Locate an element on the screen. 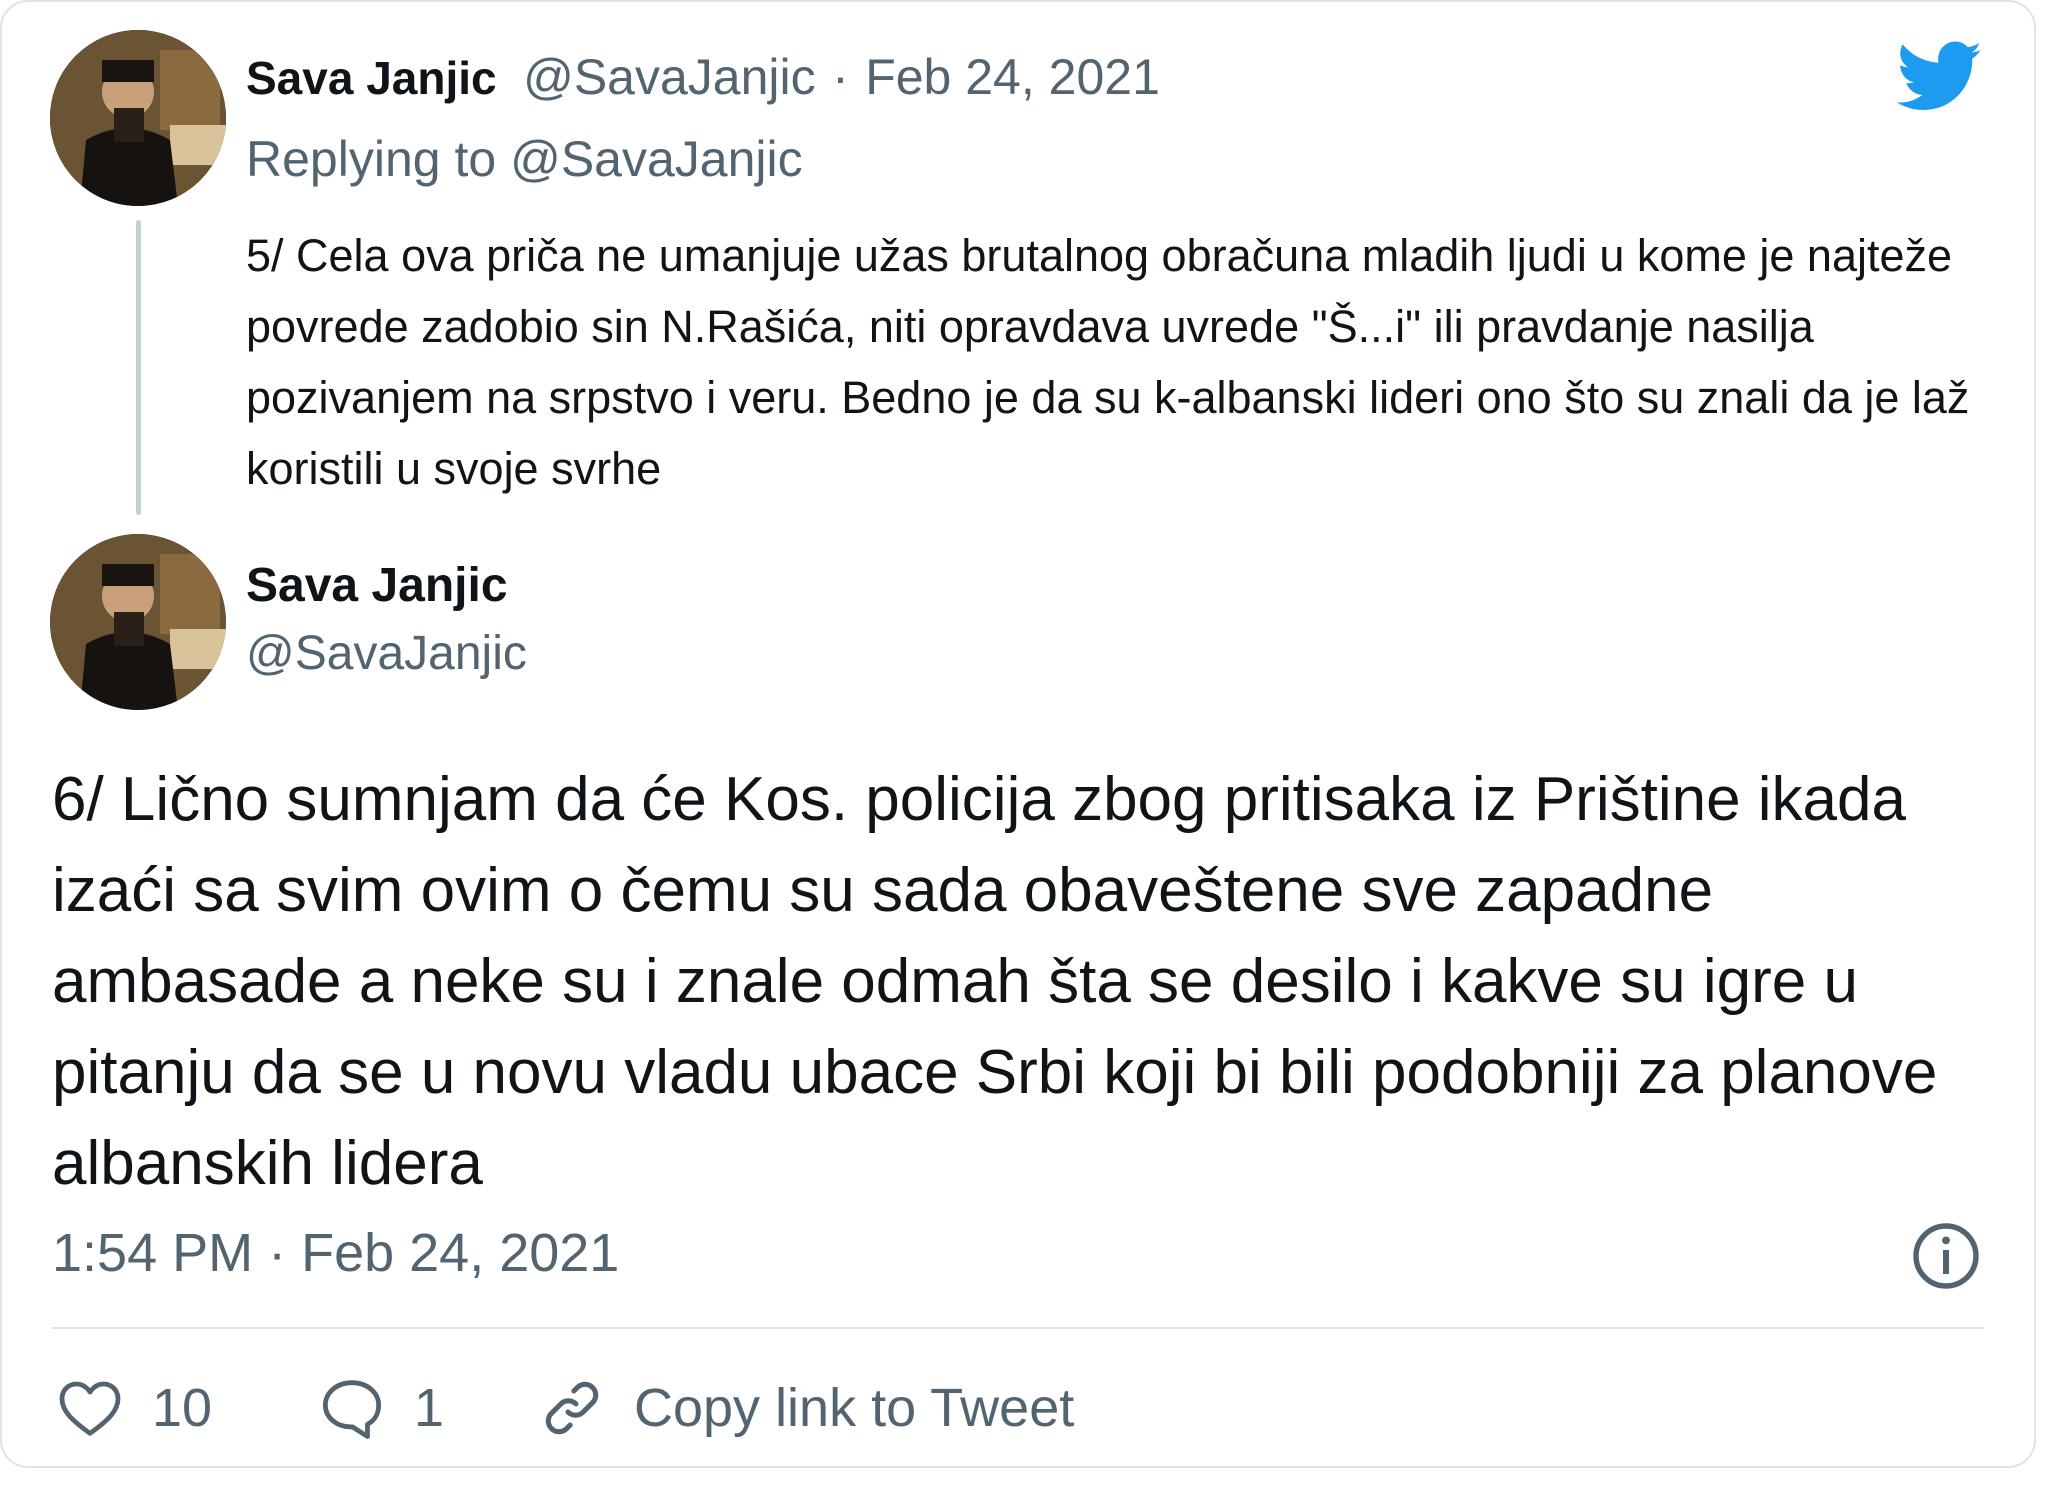 The height and width of the screenshot is (1487, 2048). reply-author-name: Sava Janjic is located at coordinates (371, 78).